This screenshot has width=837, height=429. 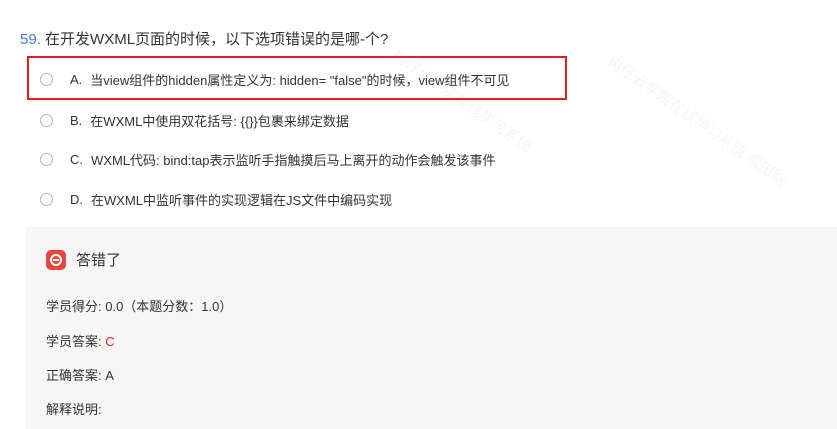 I want to click on question-title: 59. 在开发WXML页面的时候，以下选项错误的是哪-个?, so click(x=204, y=38).